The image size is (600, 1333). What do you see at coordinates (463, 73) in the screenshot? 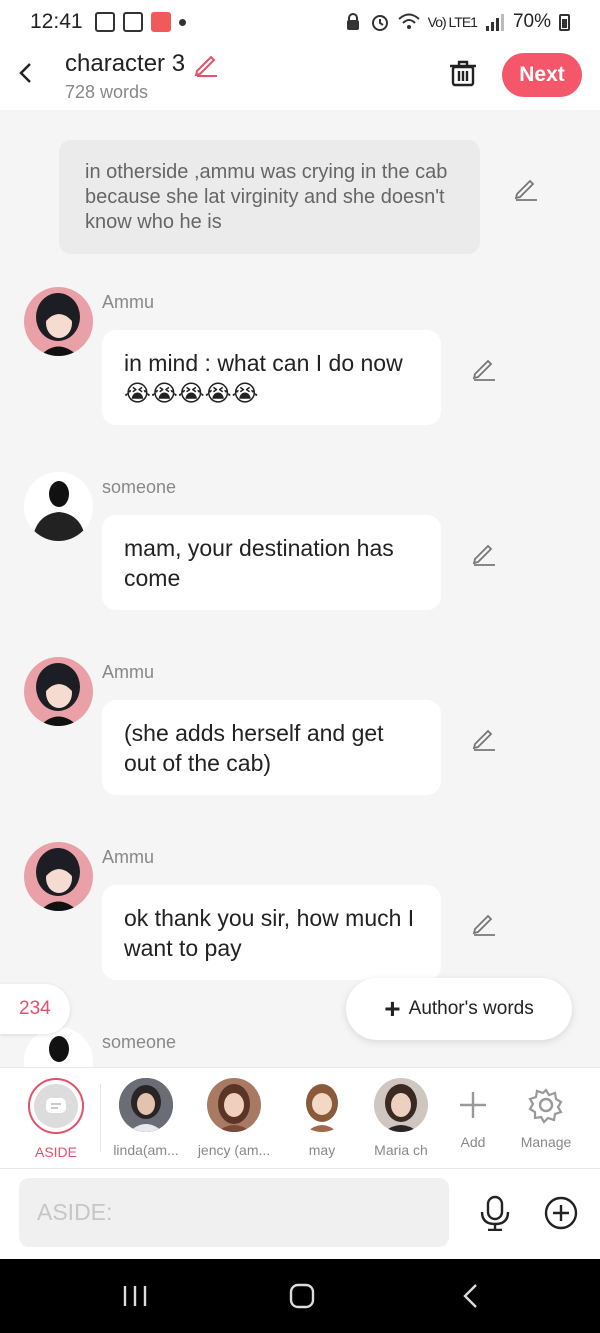
I see `trash-icon` at bounding box center [463, 73].